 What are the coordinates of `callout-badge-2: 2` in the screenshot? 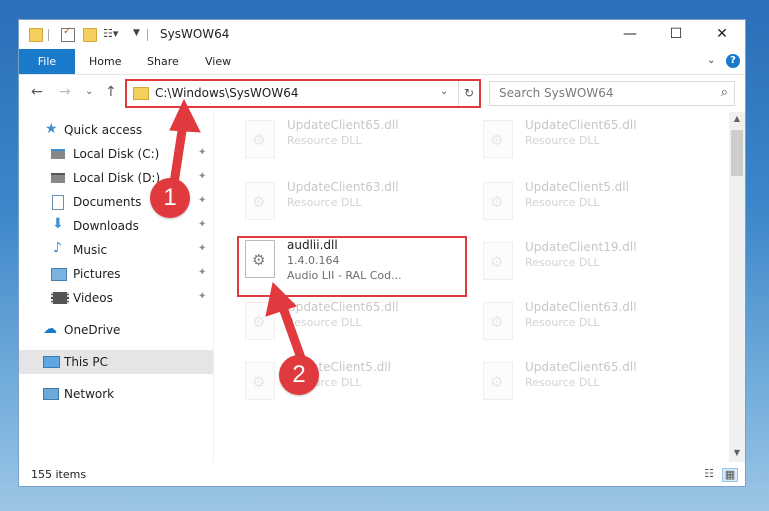 It's located at (299, 375).